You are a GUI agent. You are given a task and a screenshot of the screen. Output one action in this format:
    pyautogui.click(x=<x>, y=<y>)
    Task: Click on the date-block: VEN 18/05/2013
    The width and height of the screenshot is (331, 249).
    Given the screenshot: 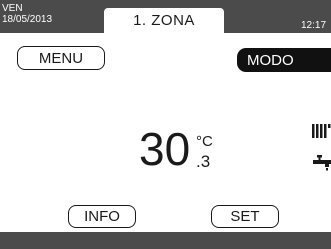 What is the action you would take?
    pyautogui.click(x=27, y=14)
    